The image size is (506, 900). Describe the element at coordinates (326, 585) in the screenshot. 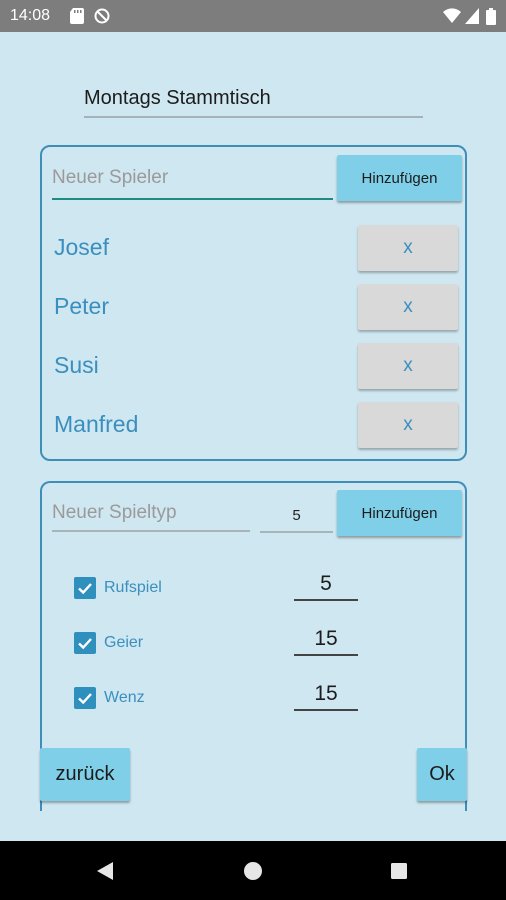

I see `game-type-points-input: 5` at that location.